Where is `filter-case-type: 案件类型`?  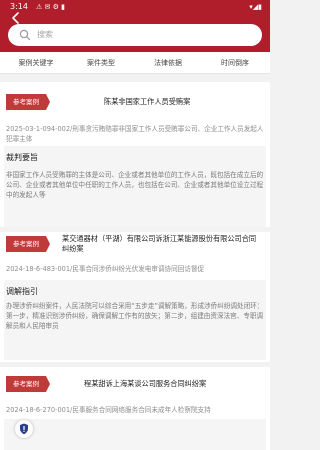
filter-case-type: 案件类型 is located at coordinates (101, 63).